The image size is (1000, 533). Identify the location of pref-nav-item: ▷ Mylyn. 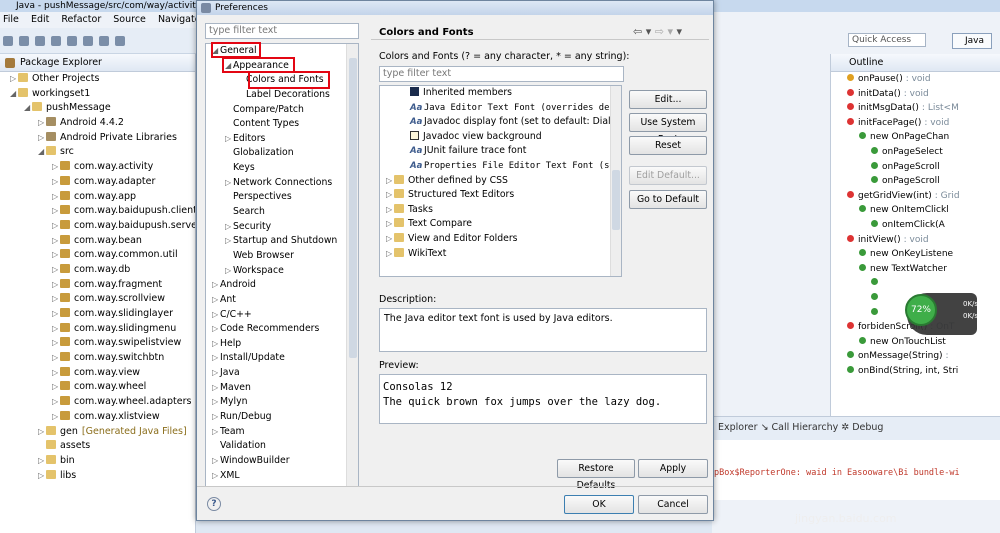
(282, 402).